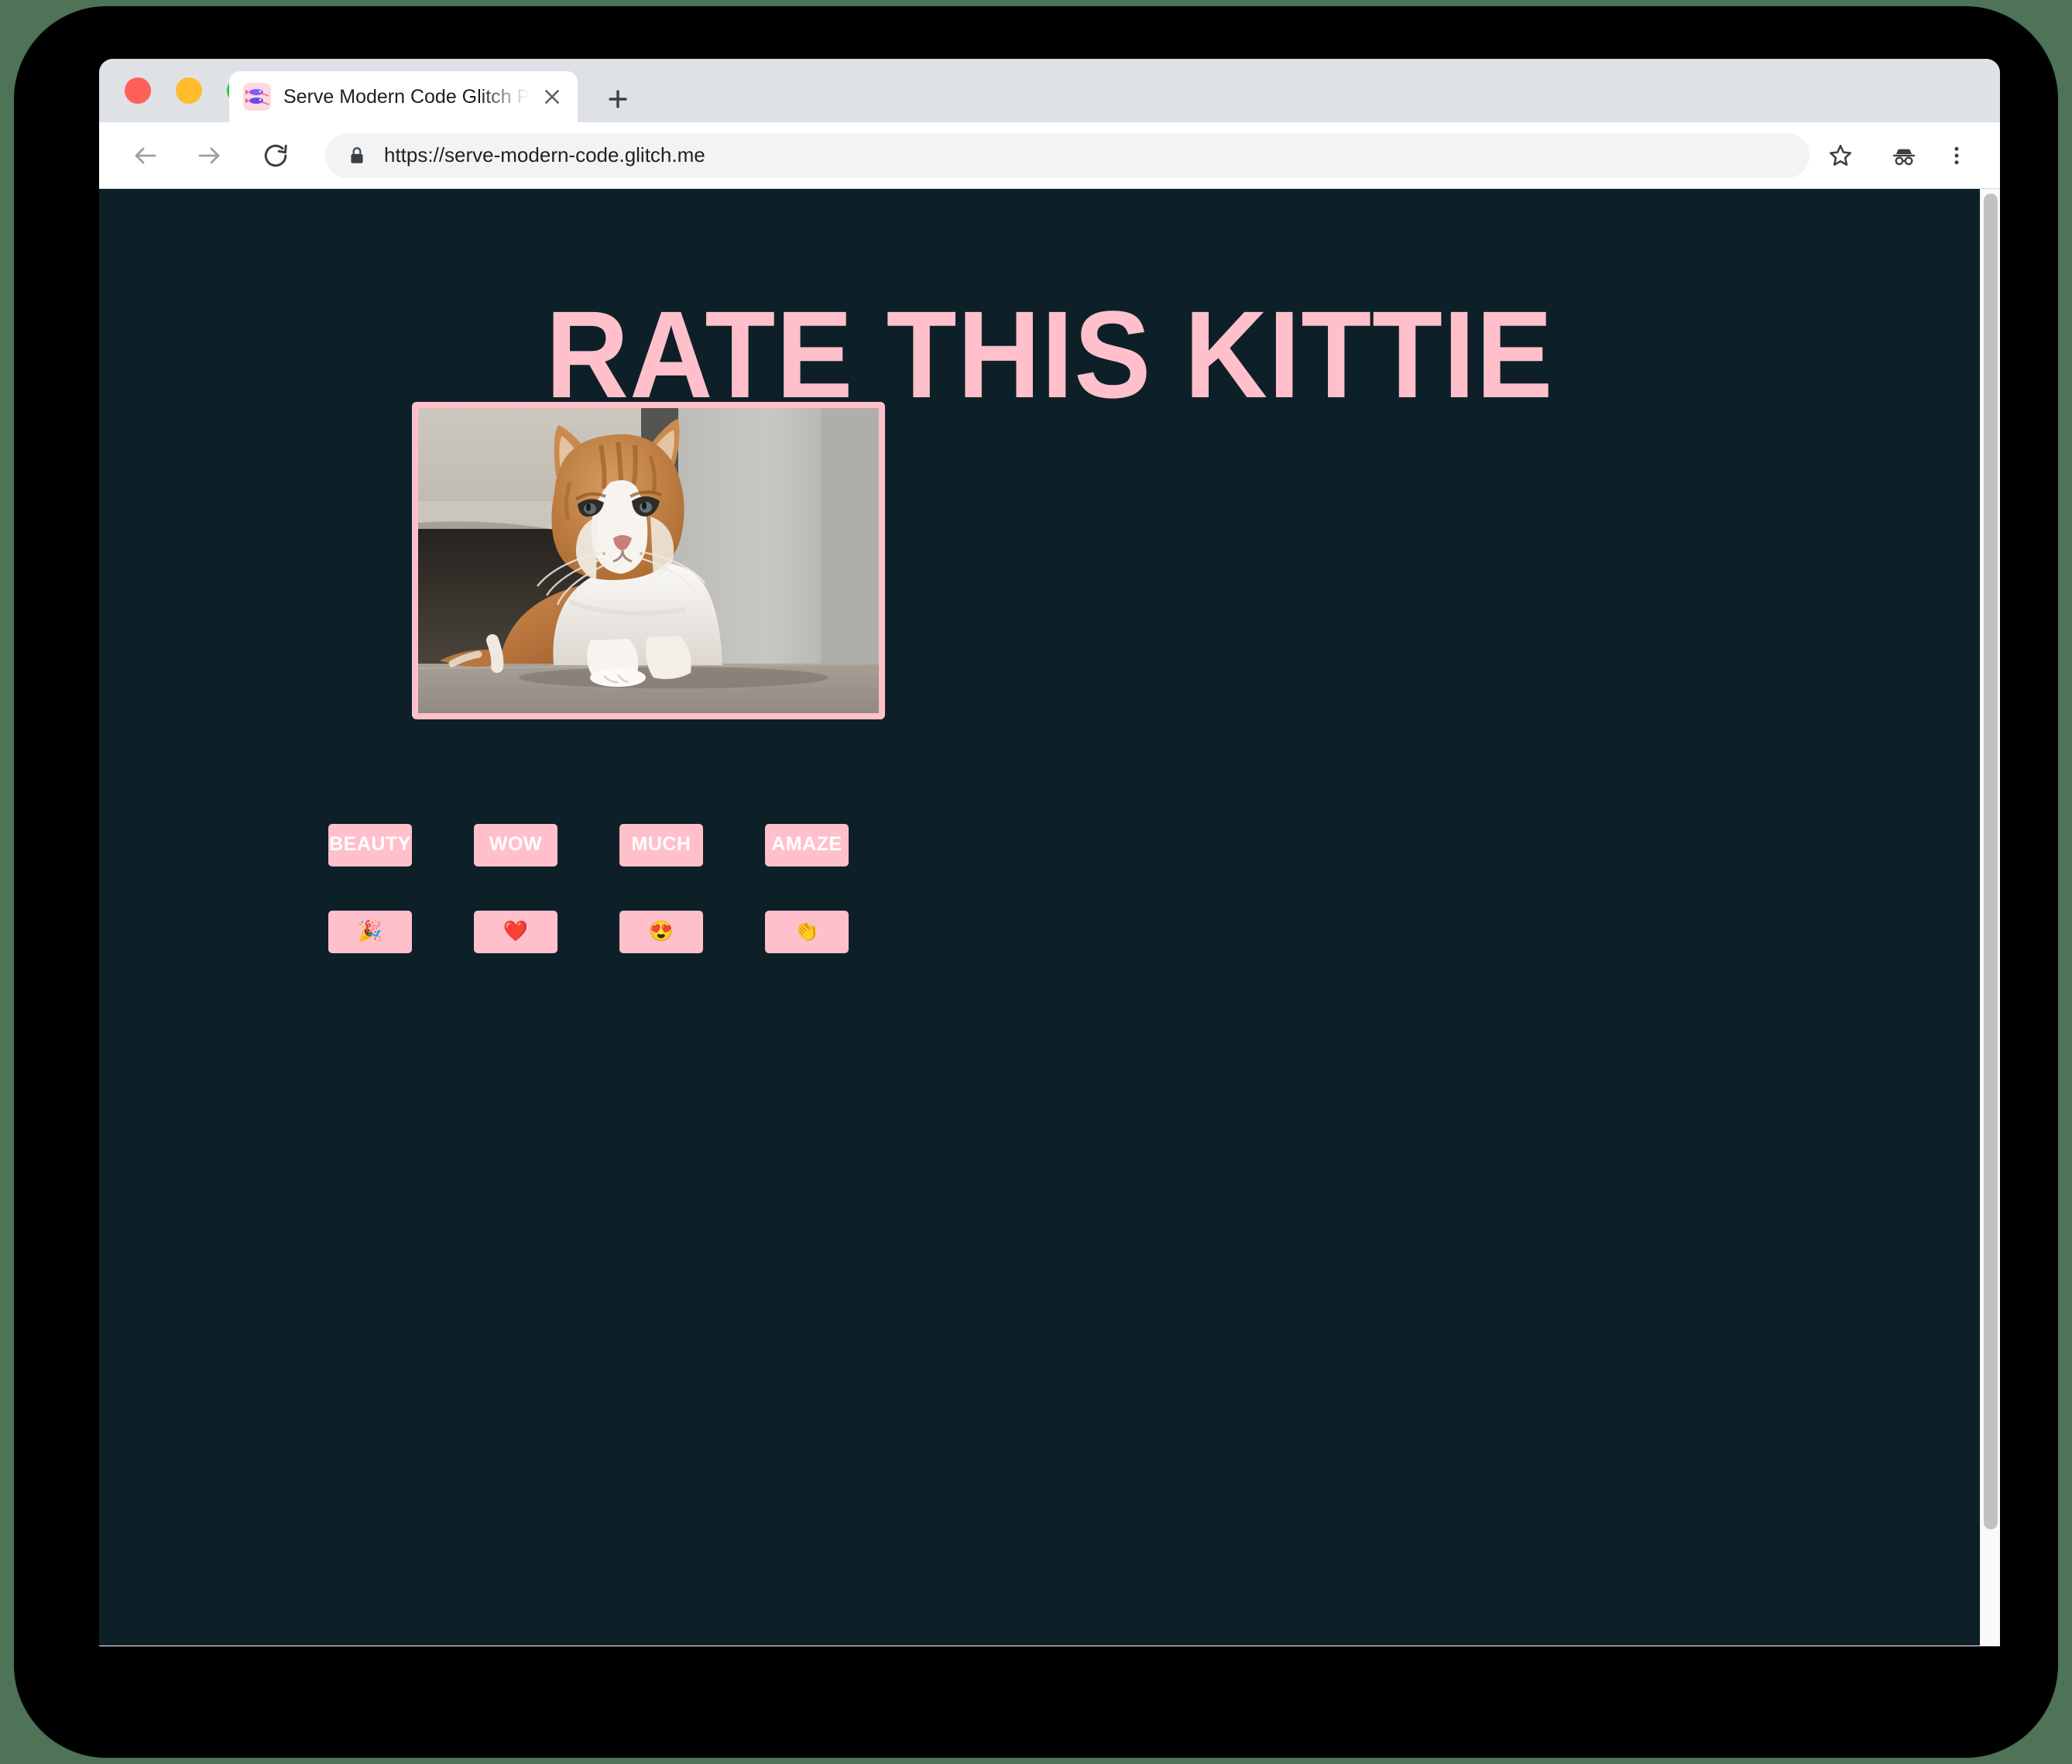 The height and width of the screenshot is (1764, 2072). Describe the element at coordinates (544, 154) in the screenshot. I see `url-text: https://serve-modern-code.glitch.me` at that location.